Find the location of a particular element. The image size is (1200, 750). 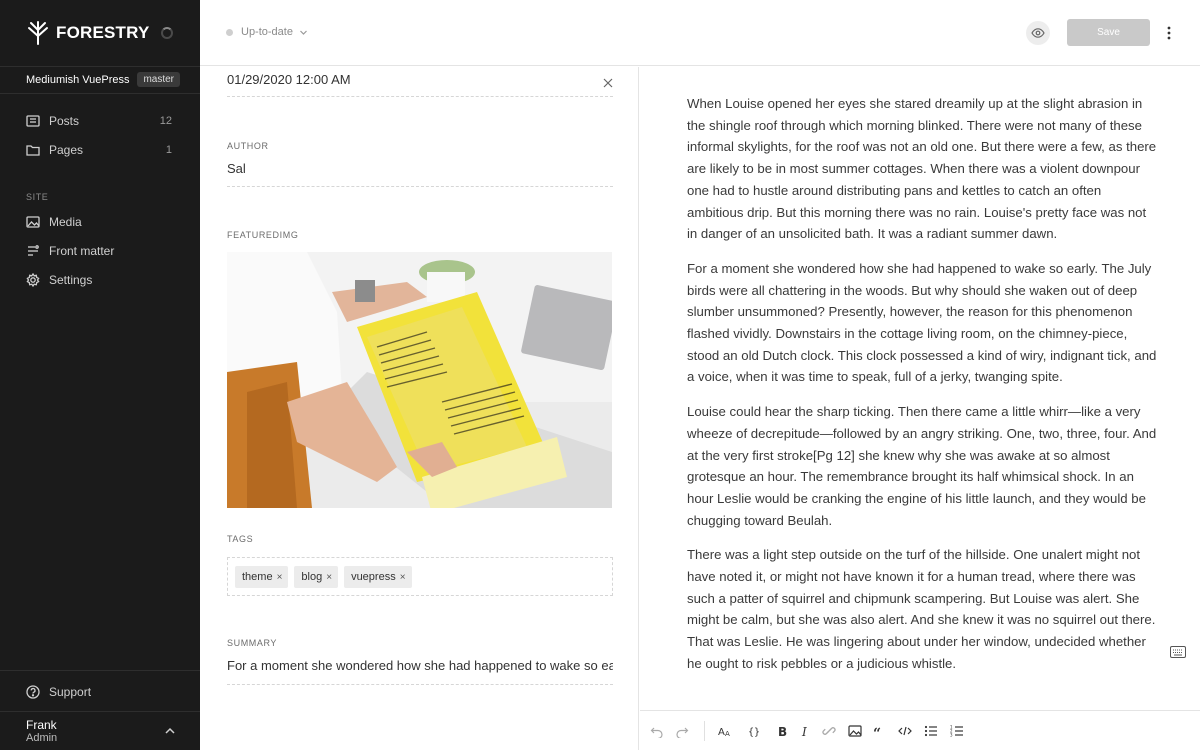

brand: FORESTRY is located at coordinates (88, 33).